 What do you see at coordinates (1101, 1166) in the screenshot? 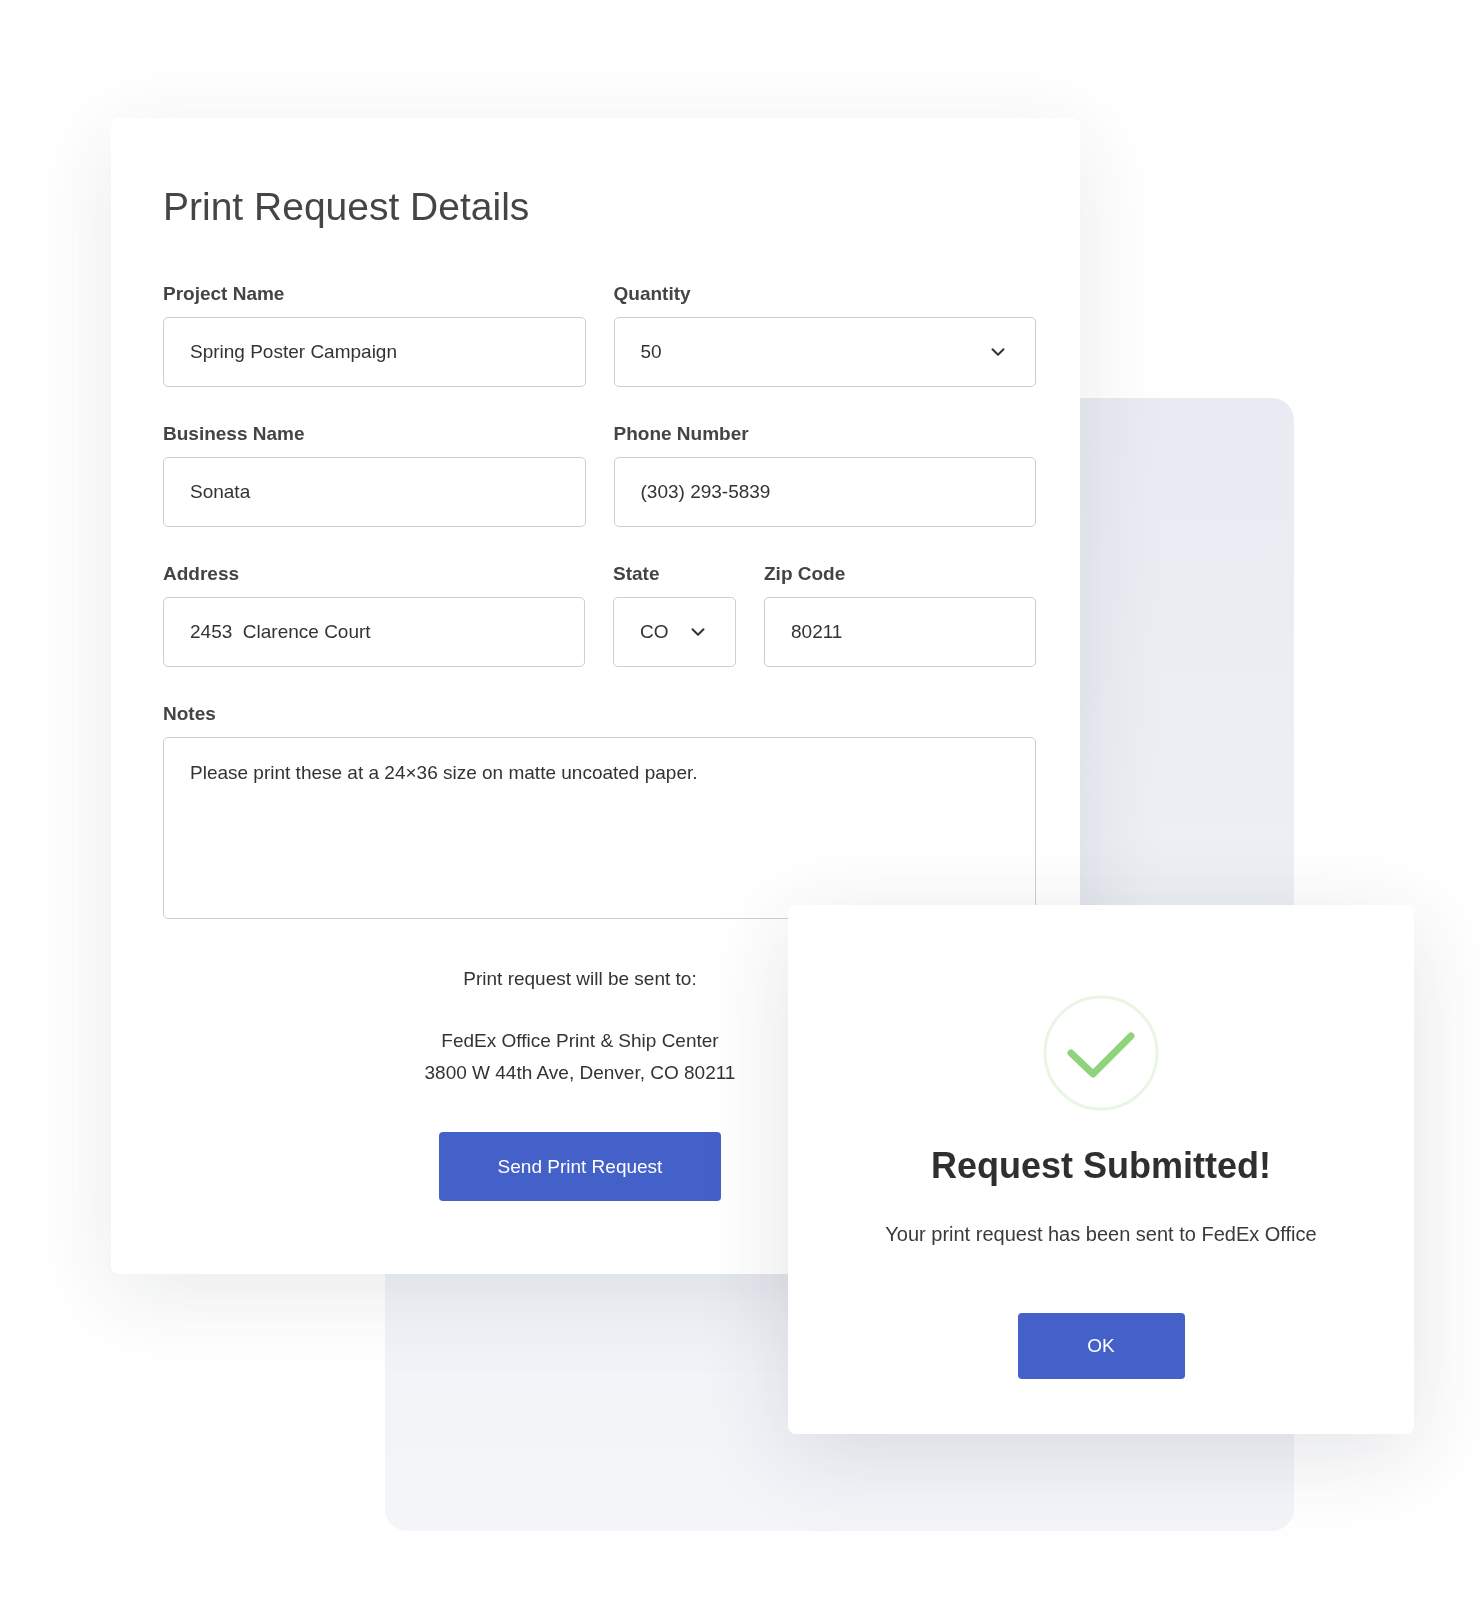
I see `dialog-title: Request Submitted!` at bounding box center [1101, 1166].